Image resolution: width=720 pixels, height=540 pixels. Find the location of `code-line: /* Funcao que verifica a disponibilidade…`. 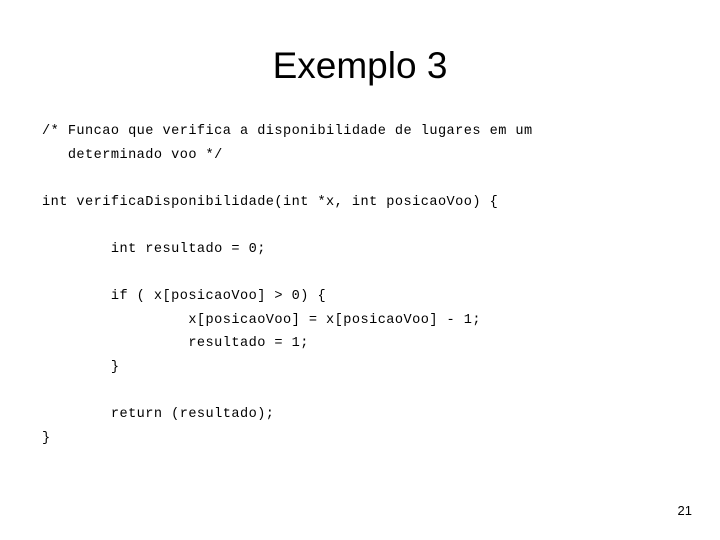

code-line: /* Funcao que verifica a disponibilidade… is located at coordinates (287, 131).